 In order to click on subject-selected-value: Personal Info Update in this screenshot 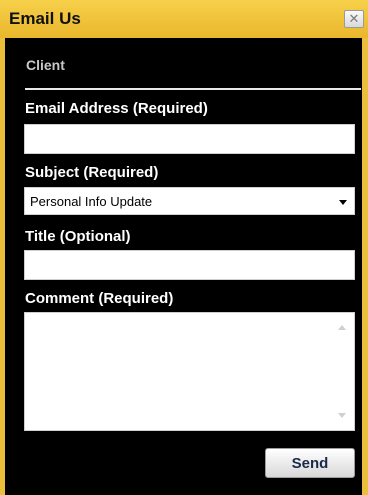, I will do `click(91, 201)`.